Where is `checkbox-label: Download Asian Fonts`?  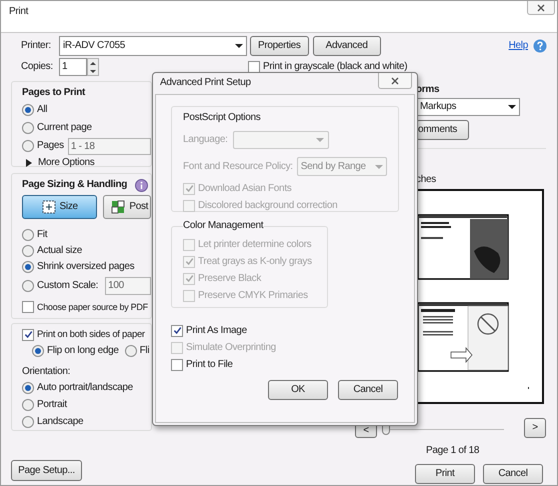
checkbox-label: Download Asian Fonts is located at coordinates (245, 189).